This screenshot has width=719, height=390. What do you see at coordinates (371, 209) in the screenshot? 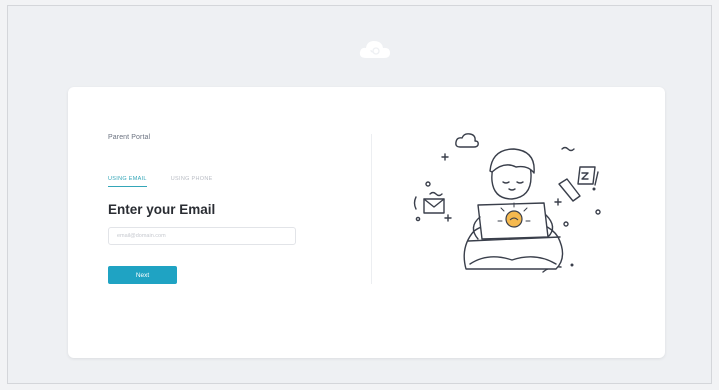
I see `vertical-divider` at bounding box center [371, 209].